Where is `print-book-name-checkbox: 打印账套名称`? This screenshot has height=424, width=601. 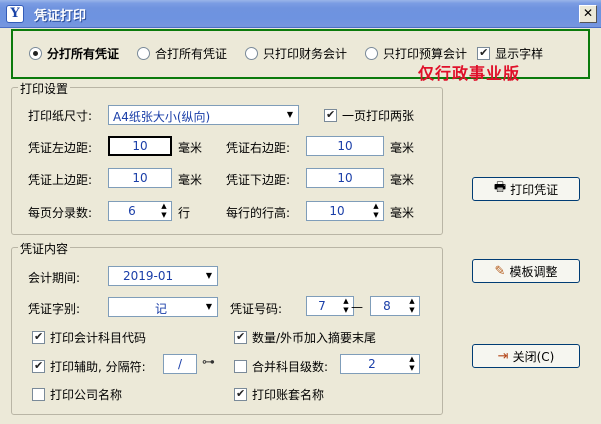
print-book-name-checkbox: 打印账套名称 is located at coordinates (279, 394).